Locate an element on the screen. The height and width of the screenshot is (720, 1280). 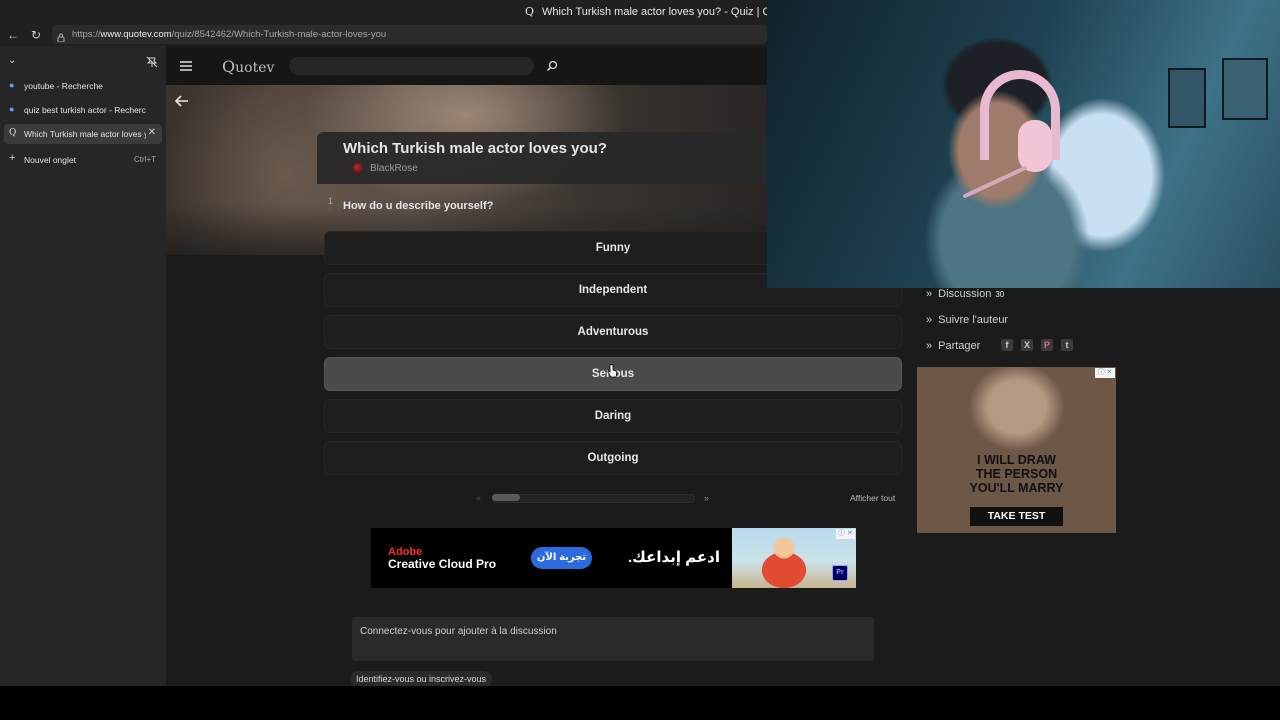
answer-option-adventurous: Adventurous is located at coordinates (613, 332).